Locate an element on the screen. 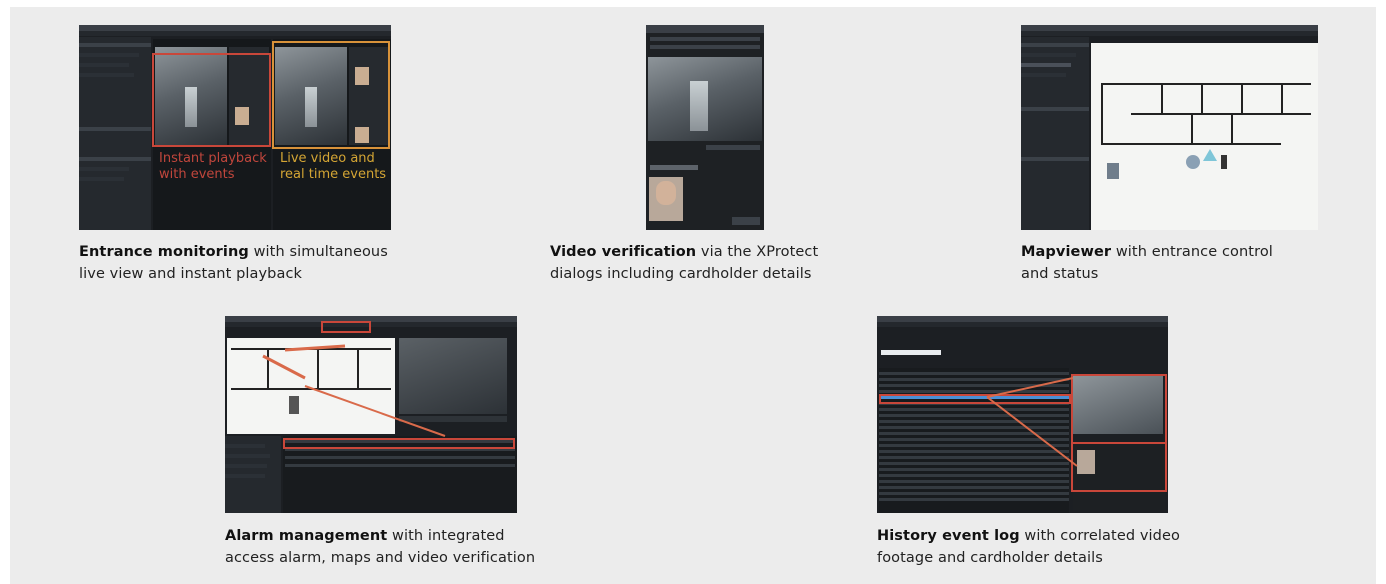 This screenshot has height=584, width=1386. history-event-log-screenshot is located at coordinates (1022, 414).